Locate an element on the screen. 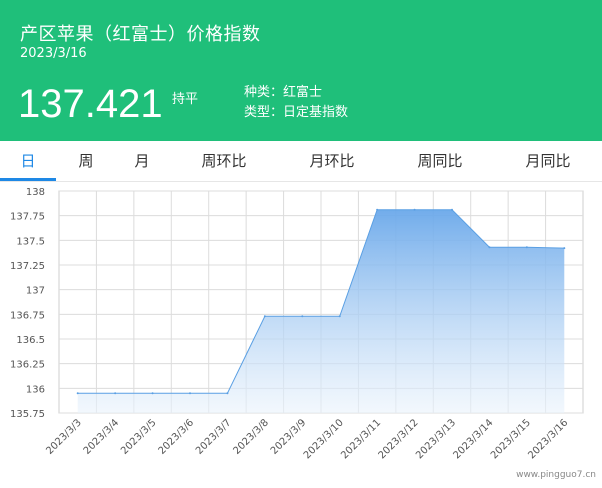  index-date: 2023/3/16 is located at coordinates (53, 53).